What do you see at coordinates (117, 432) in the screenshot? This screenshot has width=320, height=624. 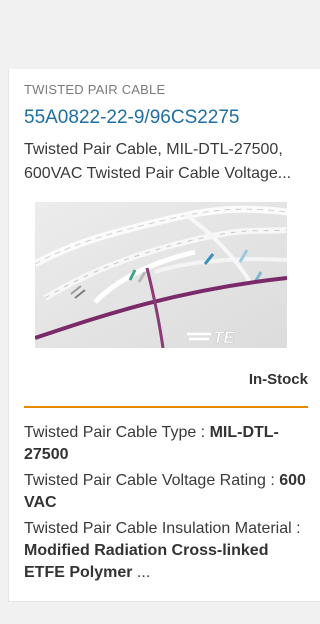 I see `attribute-label: Twisted Pair Cable Type :` at bounding box center [117, 432].